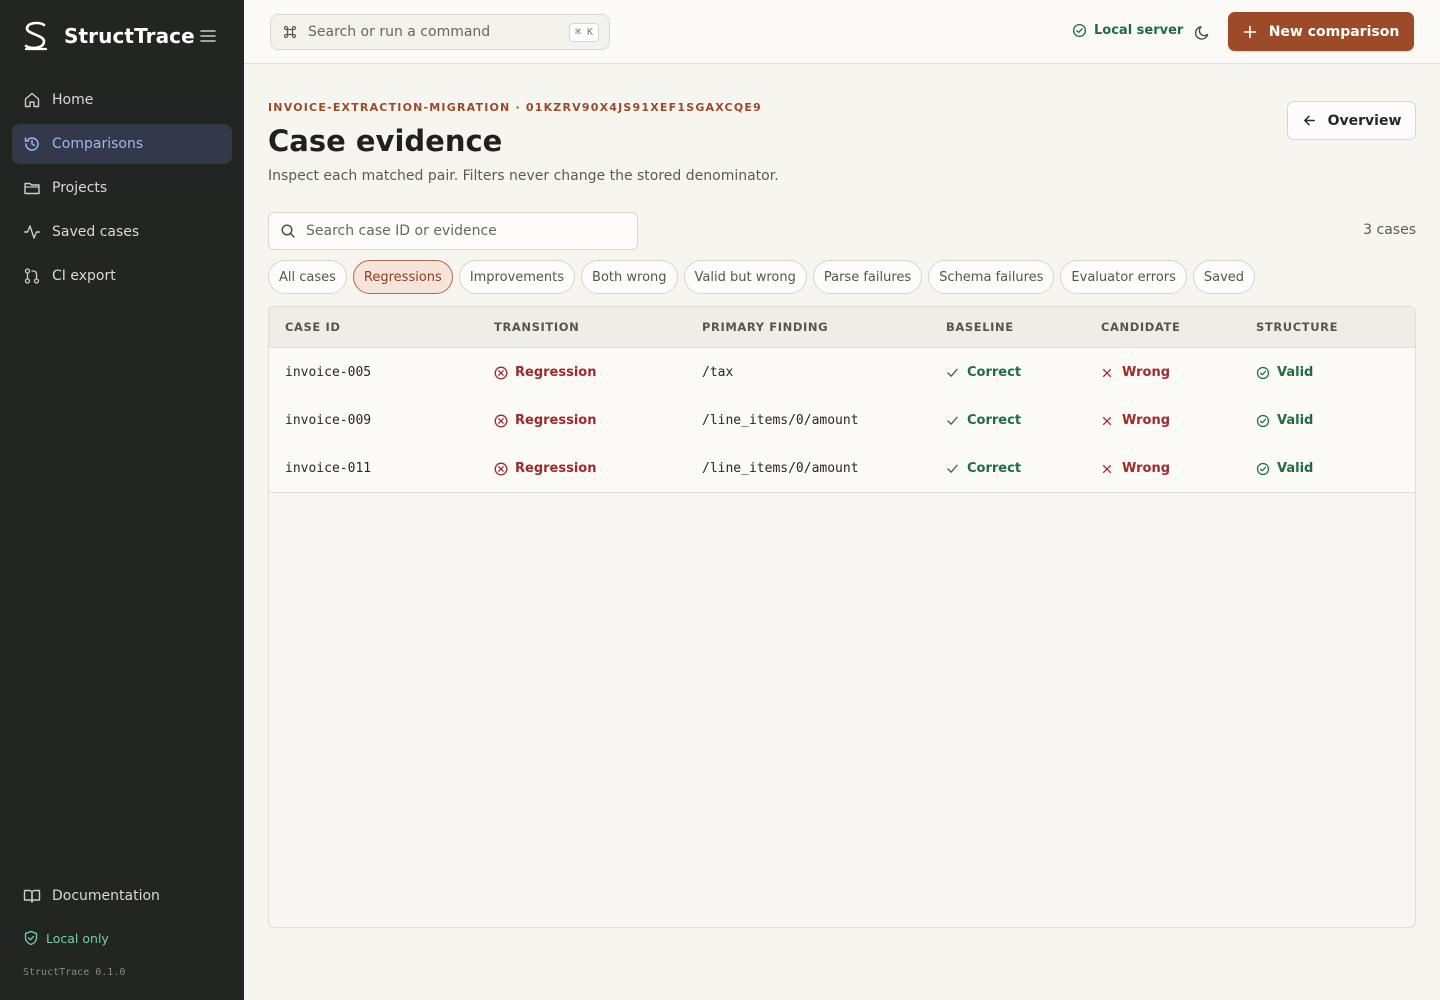 The width and height of the screenshot is (1440, 1000). I want to click on sidebar-item-home: Home, so click(122, 100).